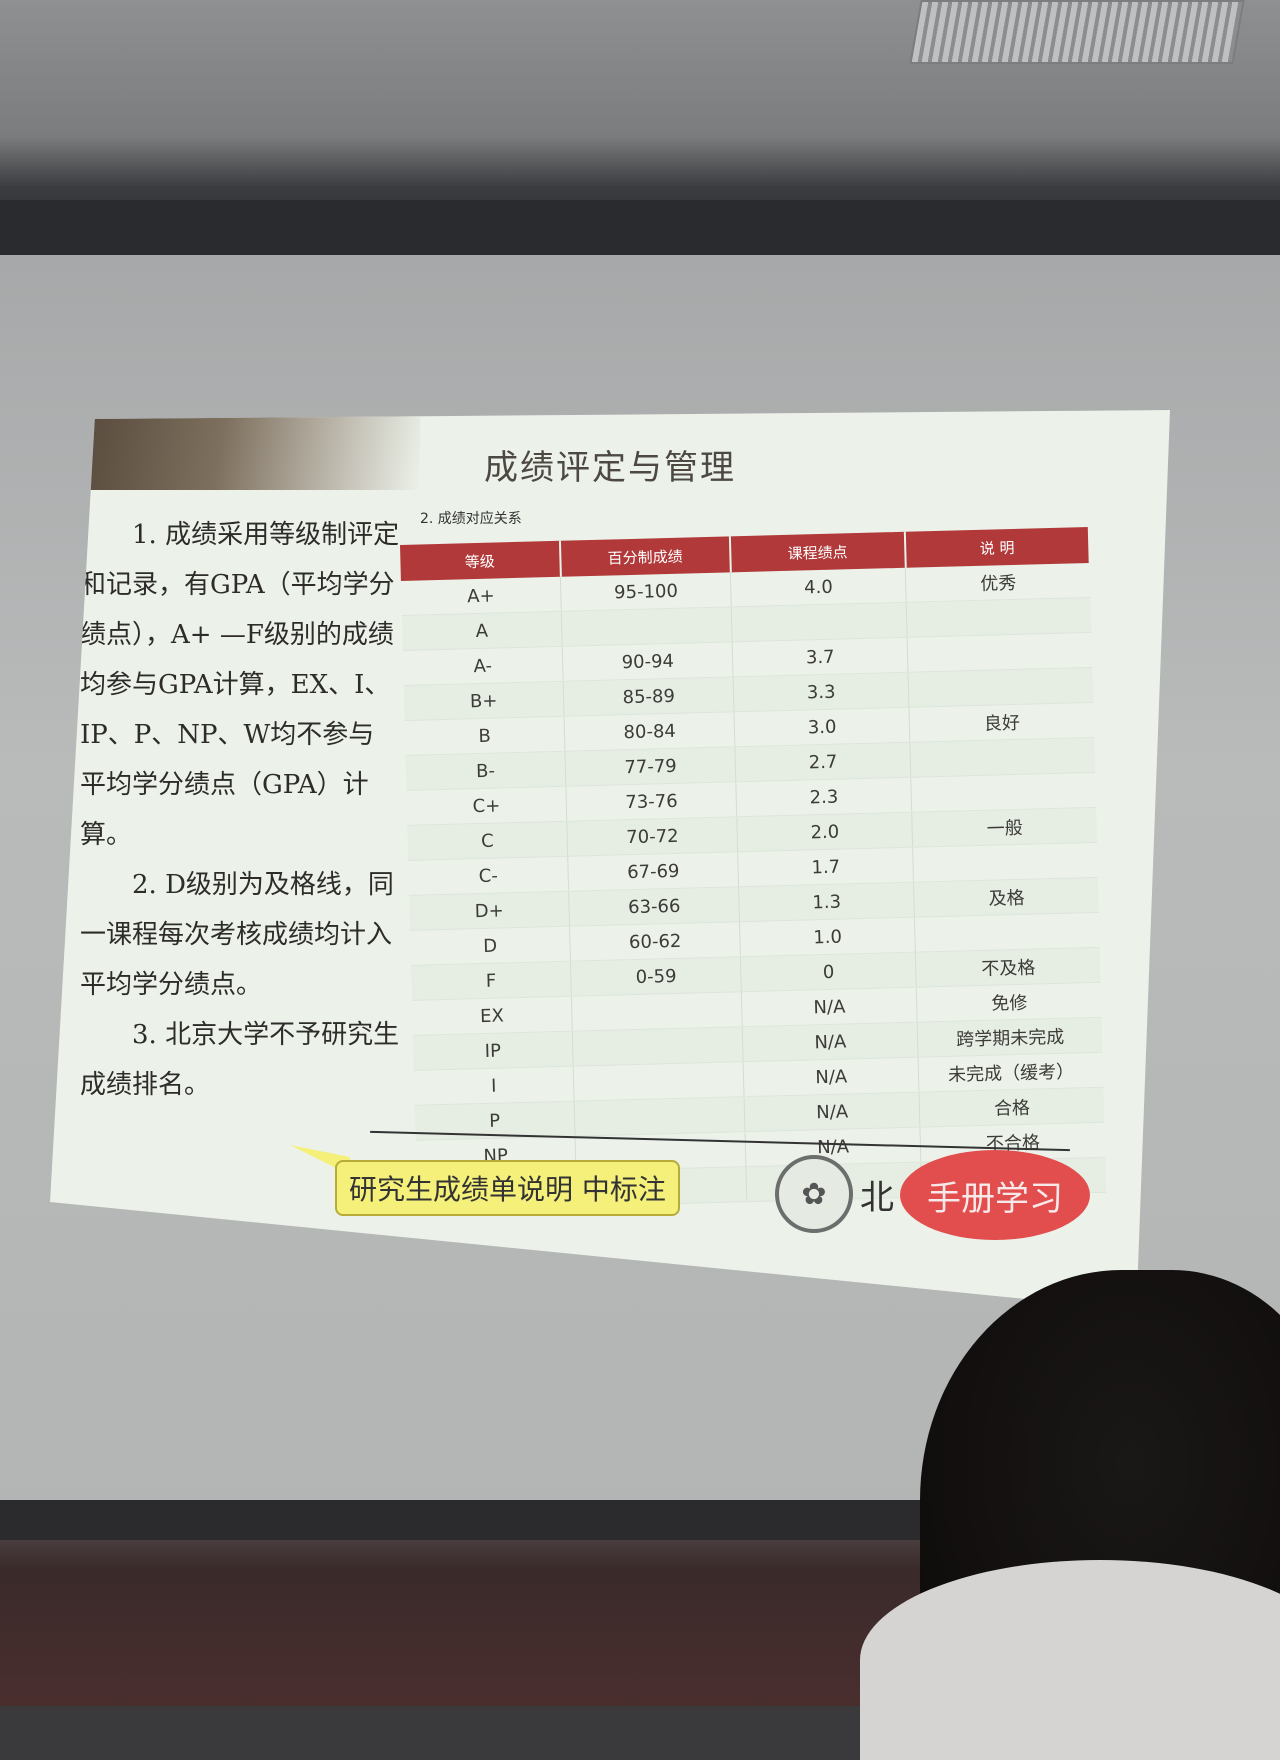 The image size is (1280, 1760). Describe the element at coordinates (240, 1060) in the screenshot. I see `paragraph-3: 3. 北京大学不予研究生成绩排名。` at that location.